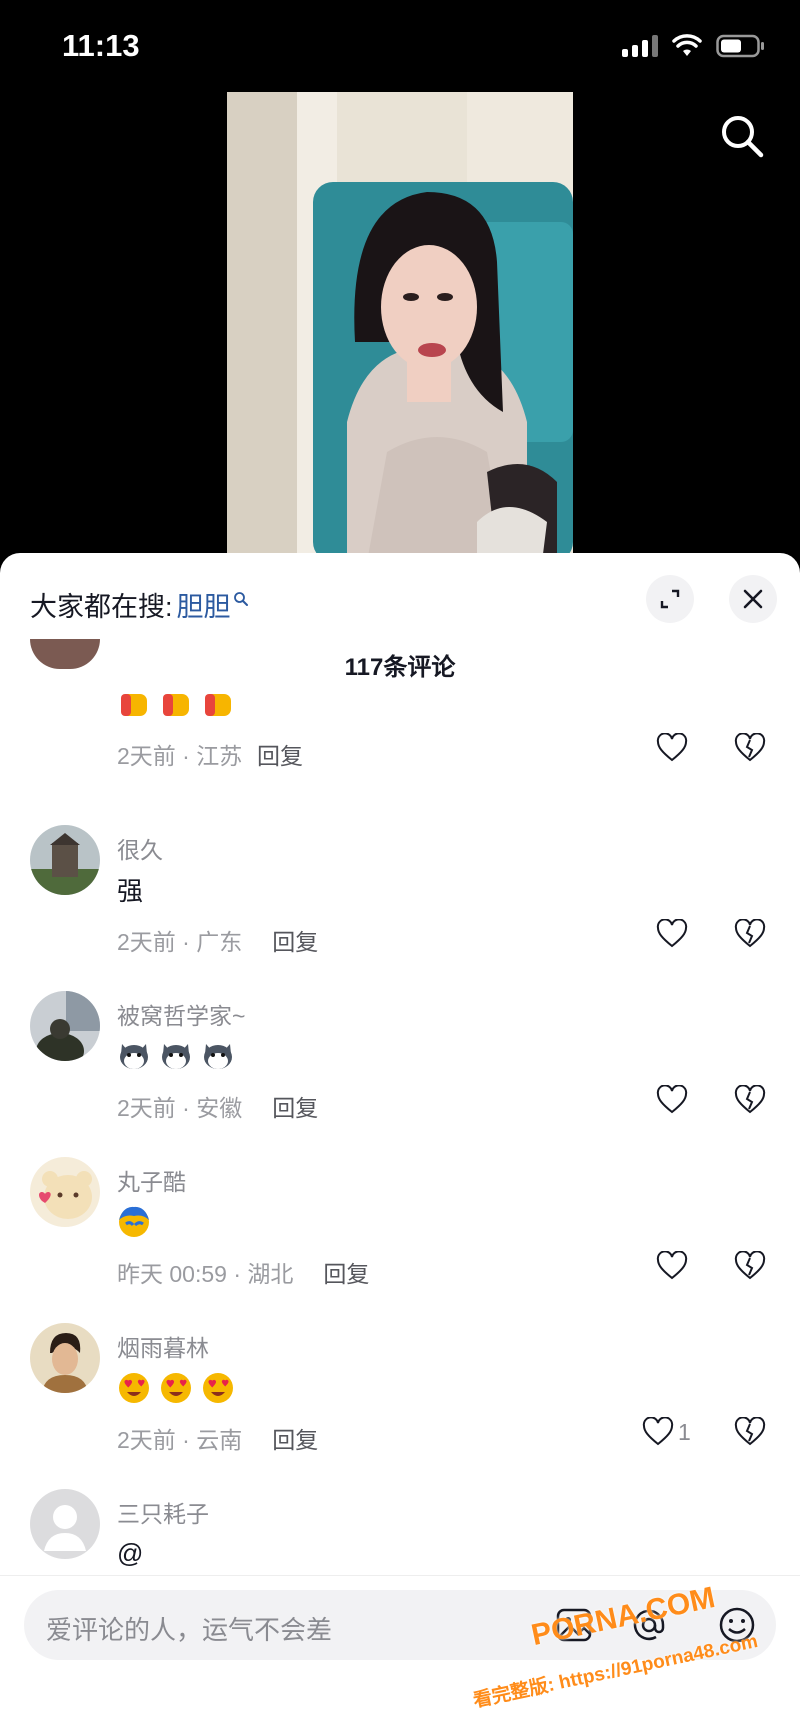  Describe the element at coordinates (640, 46) in the screenshot. I see `cellular-signal-icon` at that location.